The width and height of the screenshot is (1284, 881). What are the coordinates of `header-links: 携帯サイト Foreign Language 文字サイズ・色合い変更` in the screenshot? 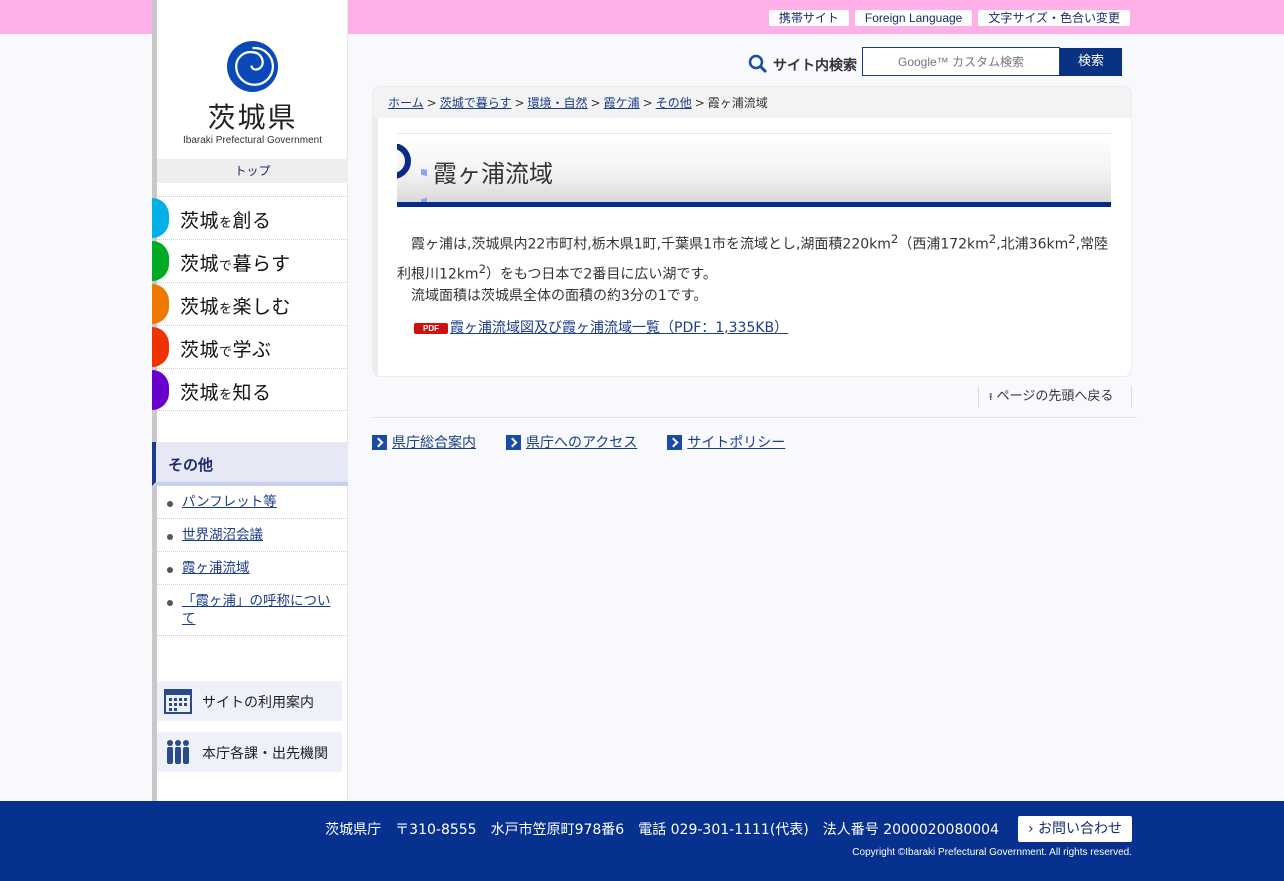 It's located at (949, 18).